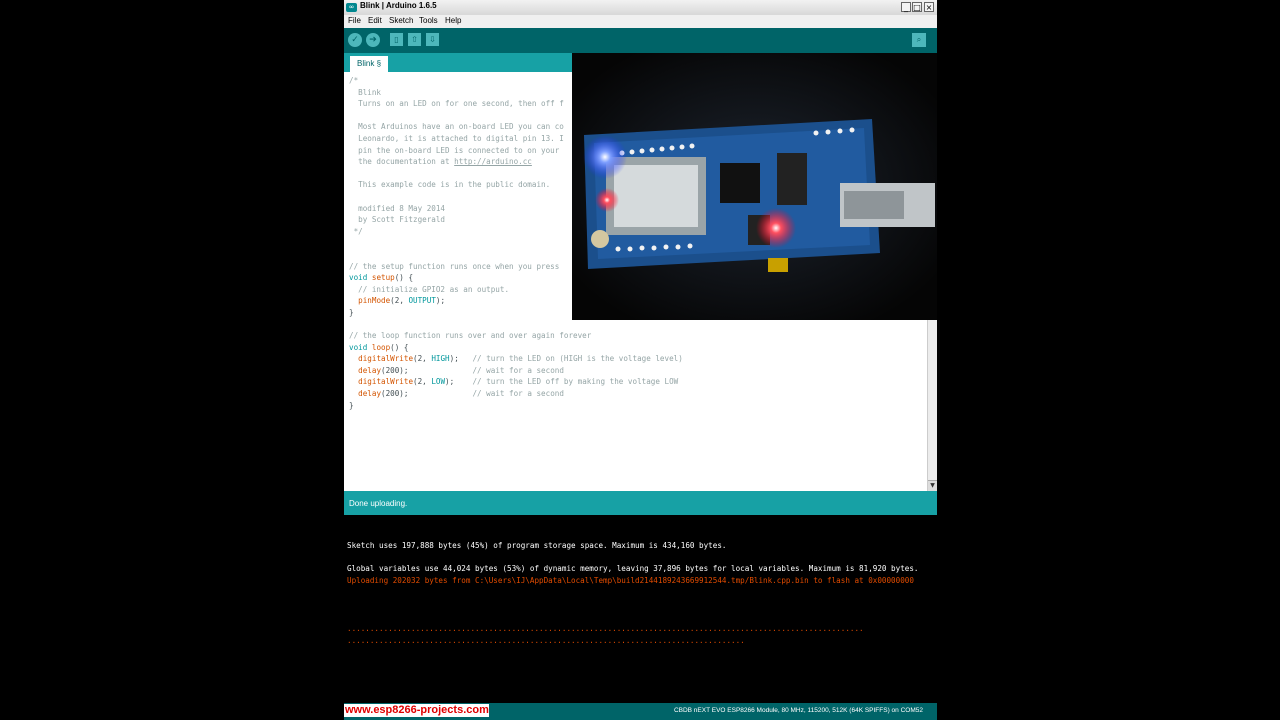 This screenshot has height=720, width=1280. What do you see at coordinates (354, 80) in the screenshot?
I see `comment-line: /*` at bounding box center [354, 80].